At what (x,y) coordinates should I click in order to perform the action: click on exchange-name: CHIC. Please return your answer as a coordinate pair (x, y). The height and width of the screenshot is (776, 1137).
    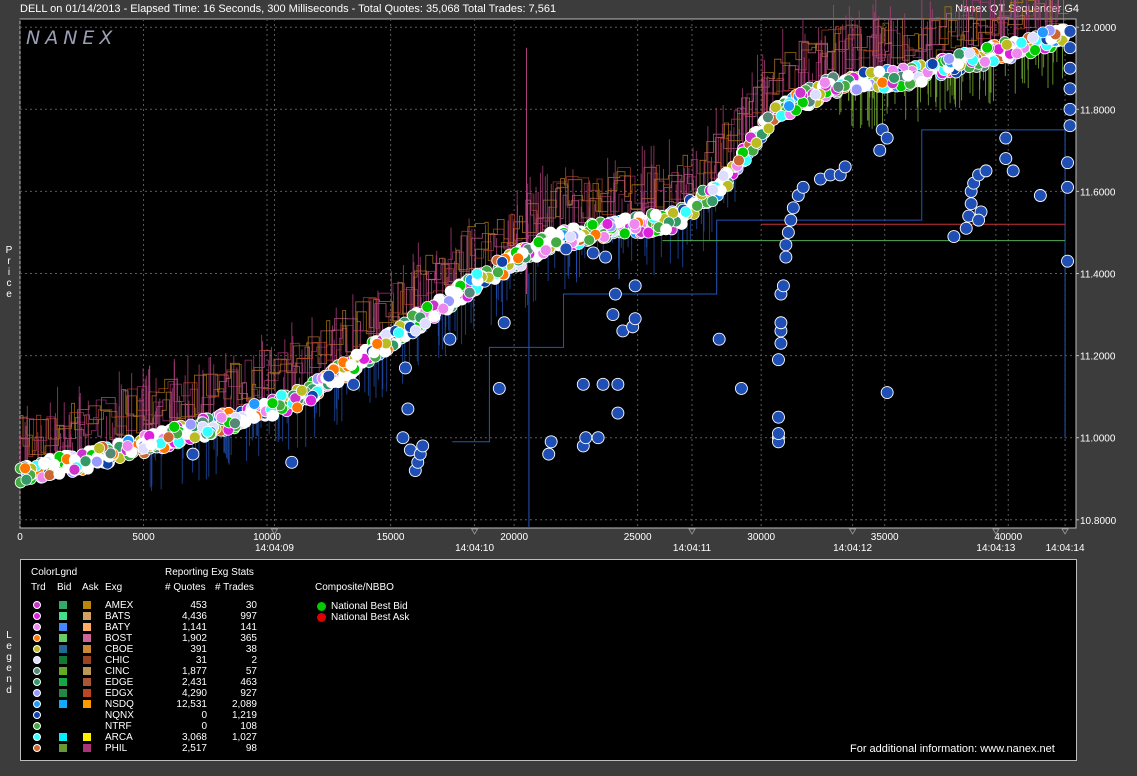
    Looking at the image, I should click on (117, 660).